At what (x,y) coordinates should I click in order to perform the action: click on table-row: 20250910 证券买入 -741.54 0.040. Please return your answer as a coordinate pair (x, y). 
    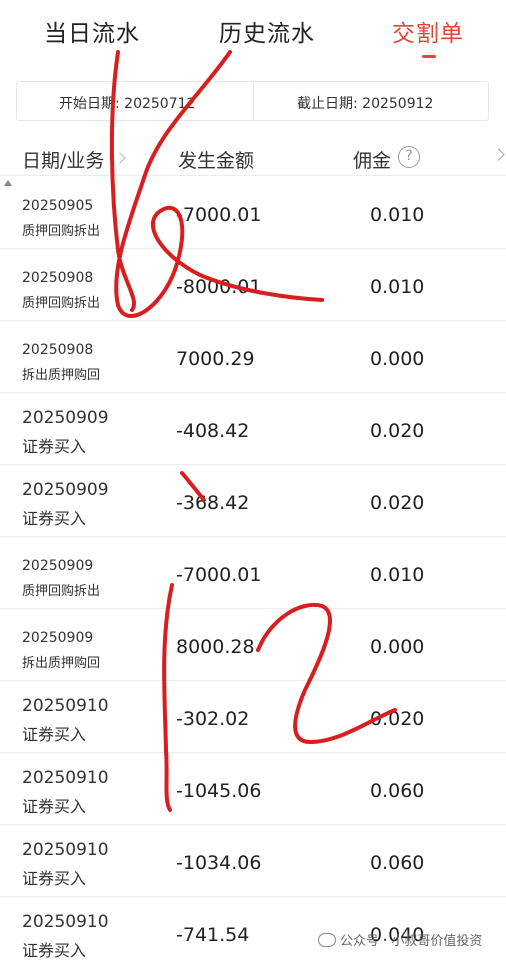
    Looking at the image, I should click on (253, 928).